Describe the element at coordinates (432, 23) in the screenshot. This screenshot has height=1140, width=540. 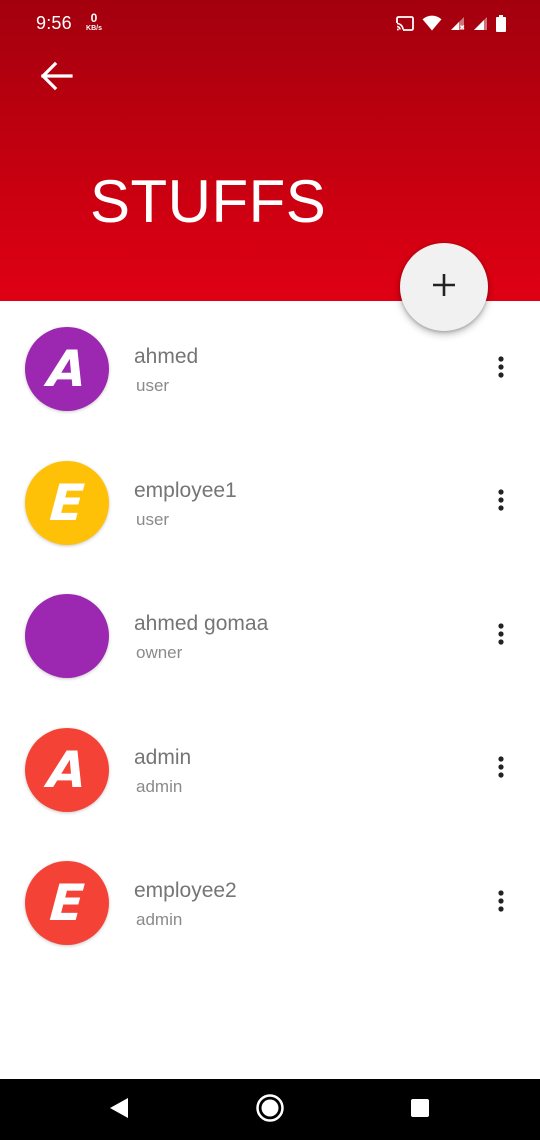
I see `wifi-icon` at that location.